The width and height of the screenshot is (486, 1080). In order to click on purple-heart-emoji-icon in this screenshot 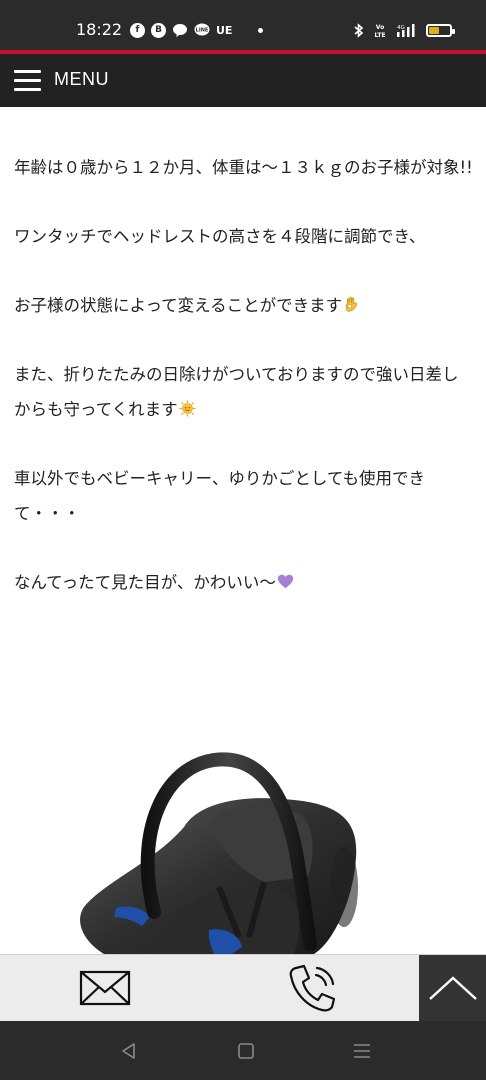, I will do `click(285, 581)`.